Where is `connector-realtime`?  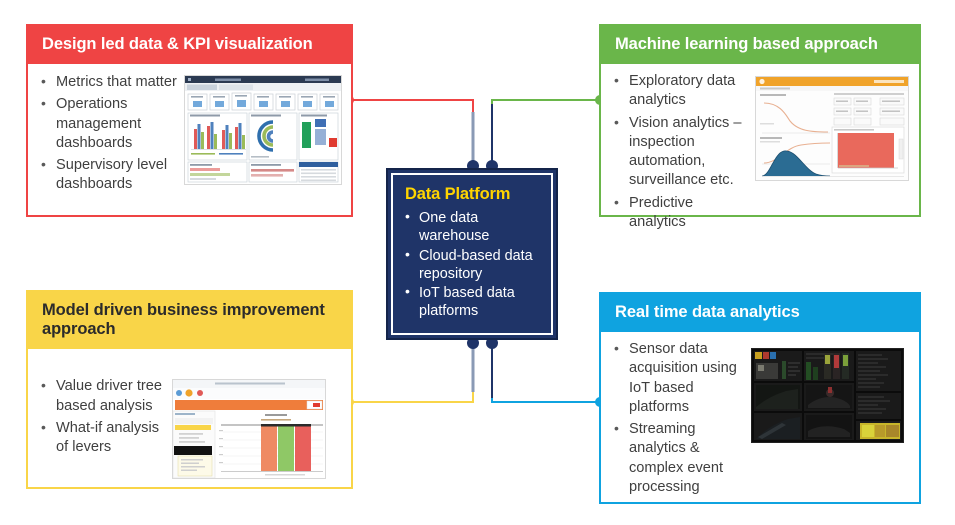
connector-realtime is located at coordinates (545, 372).